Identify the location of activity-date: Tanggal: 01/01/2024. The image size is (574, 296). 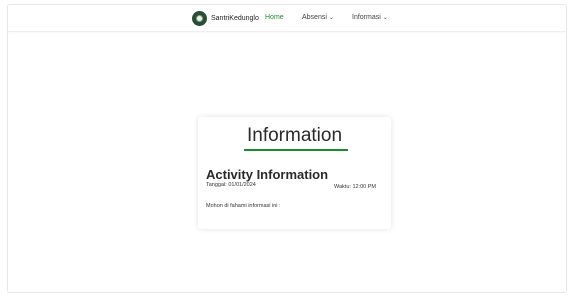
(231, 185).